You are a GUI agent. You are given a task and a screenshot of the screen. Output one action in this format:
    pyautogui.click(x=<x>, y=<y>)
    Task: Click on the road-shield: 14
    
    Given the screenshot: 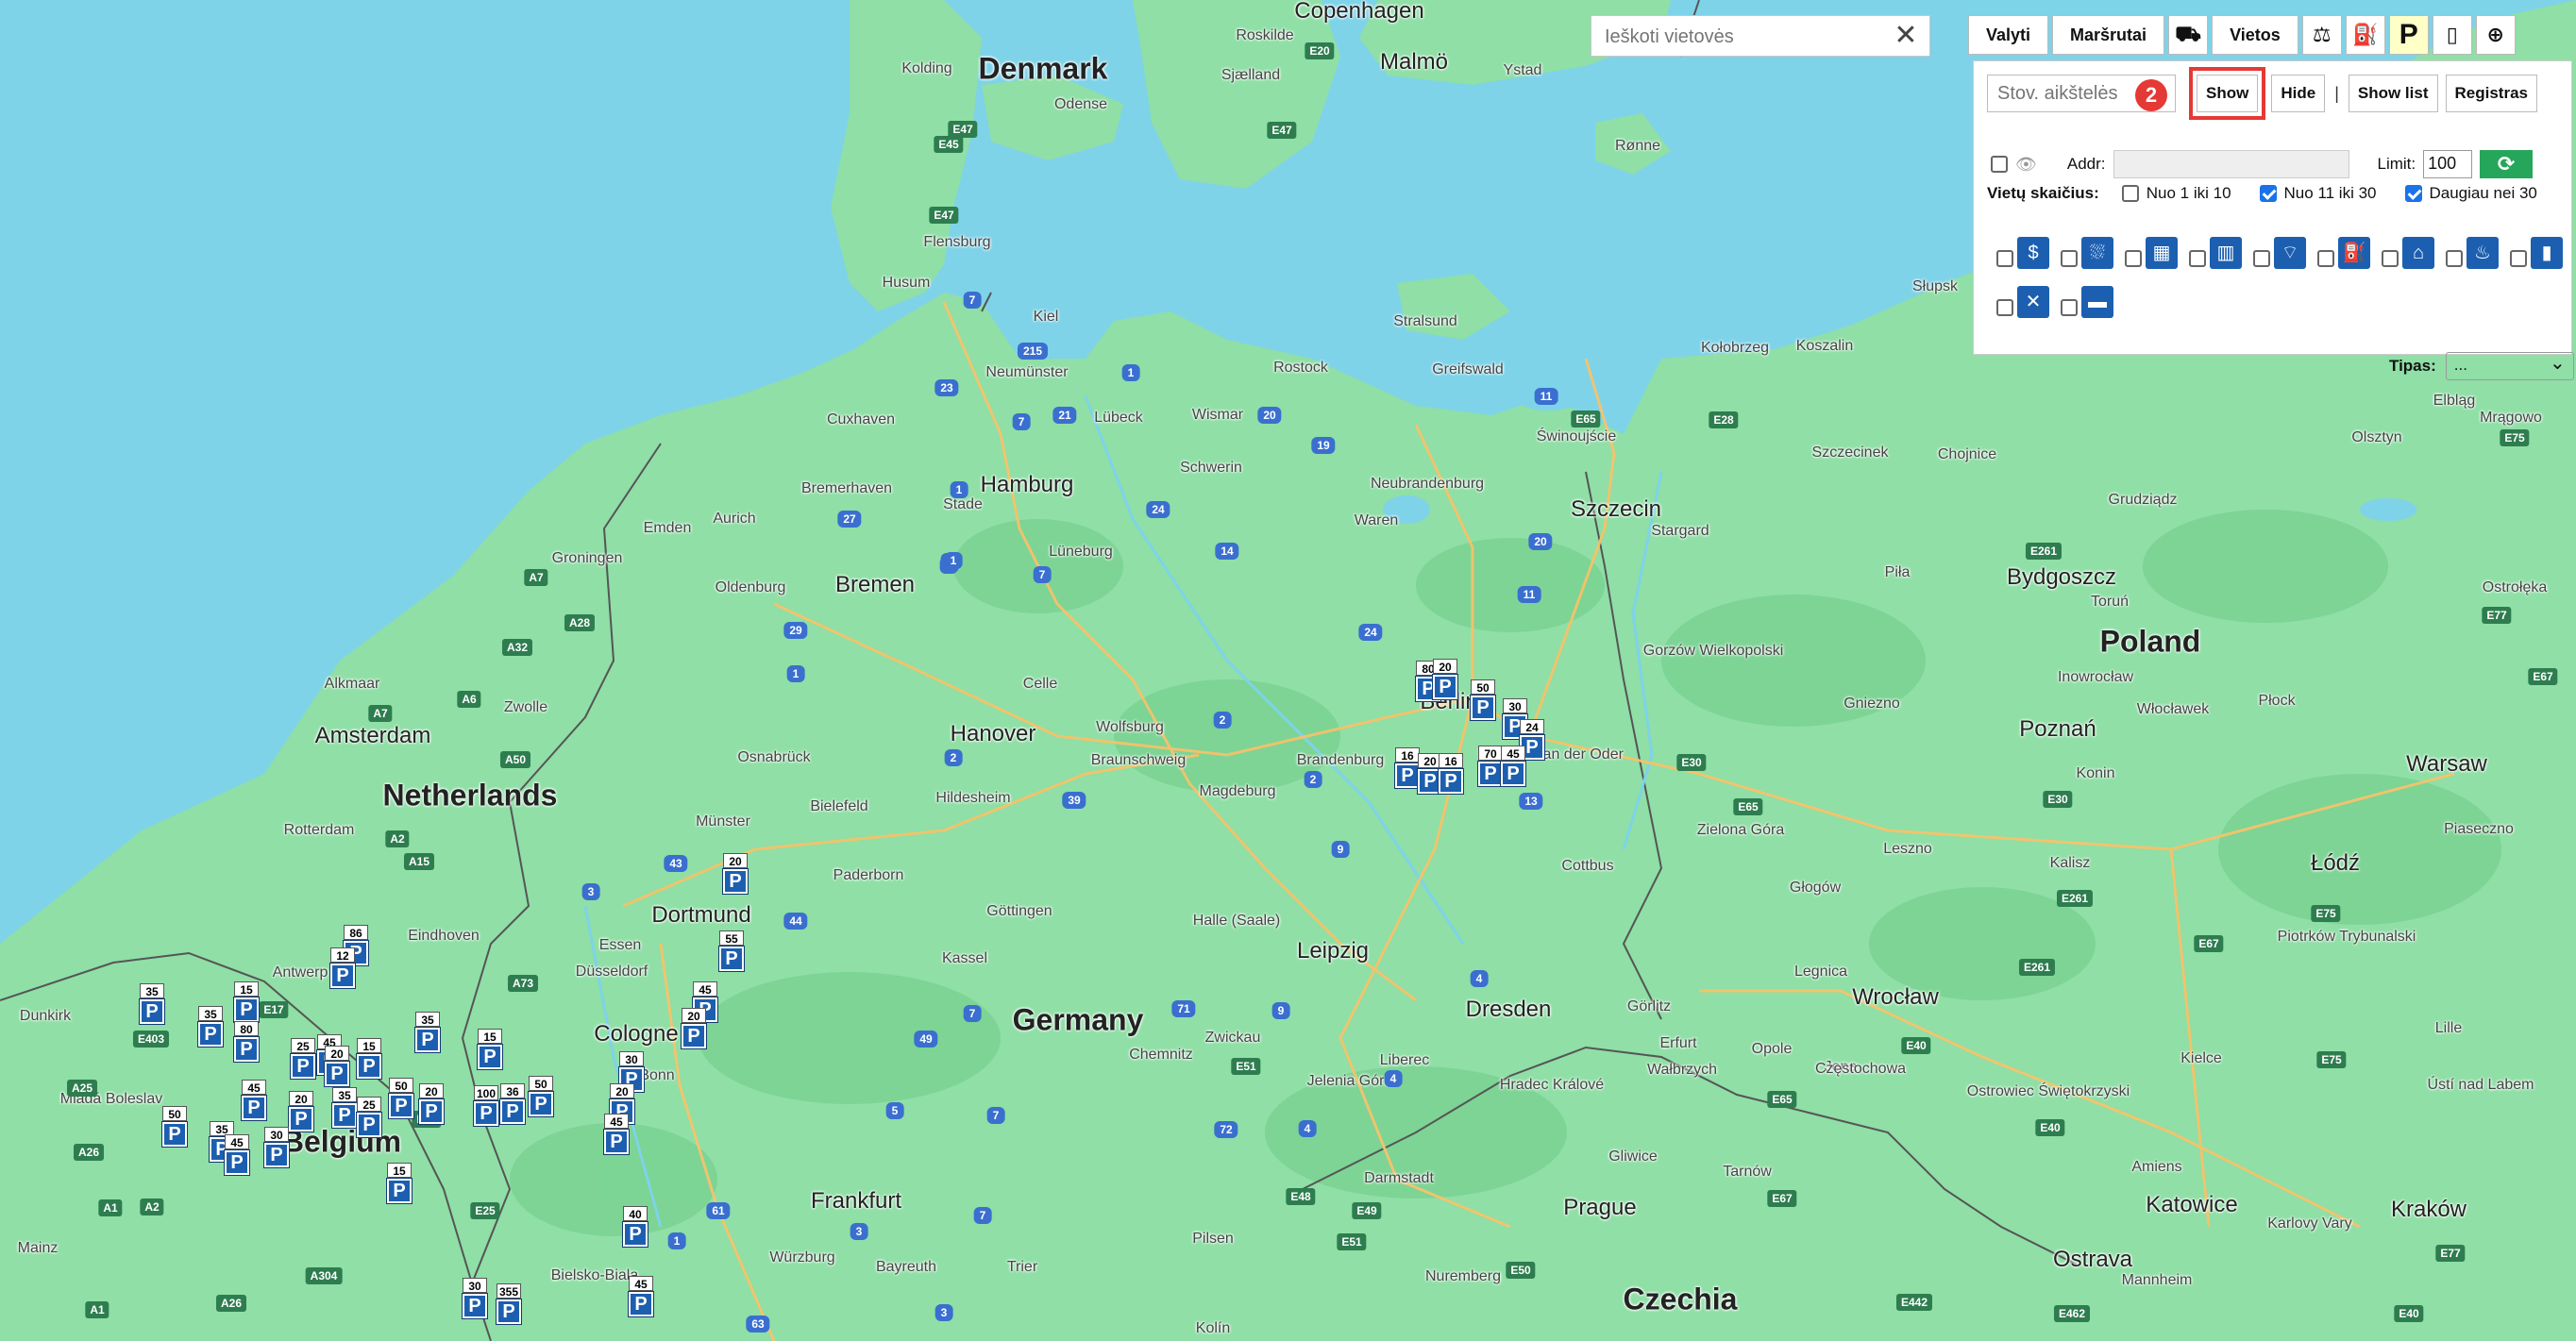 What is the action you would take?
    pyautogui.click(x=1227, y=551)
    